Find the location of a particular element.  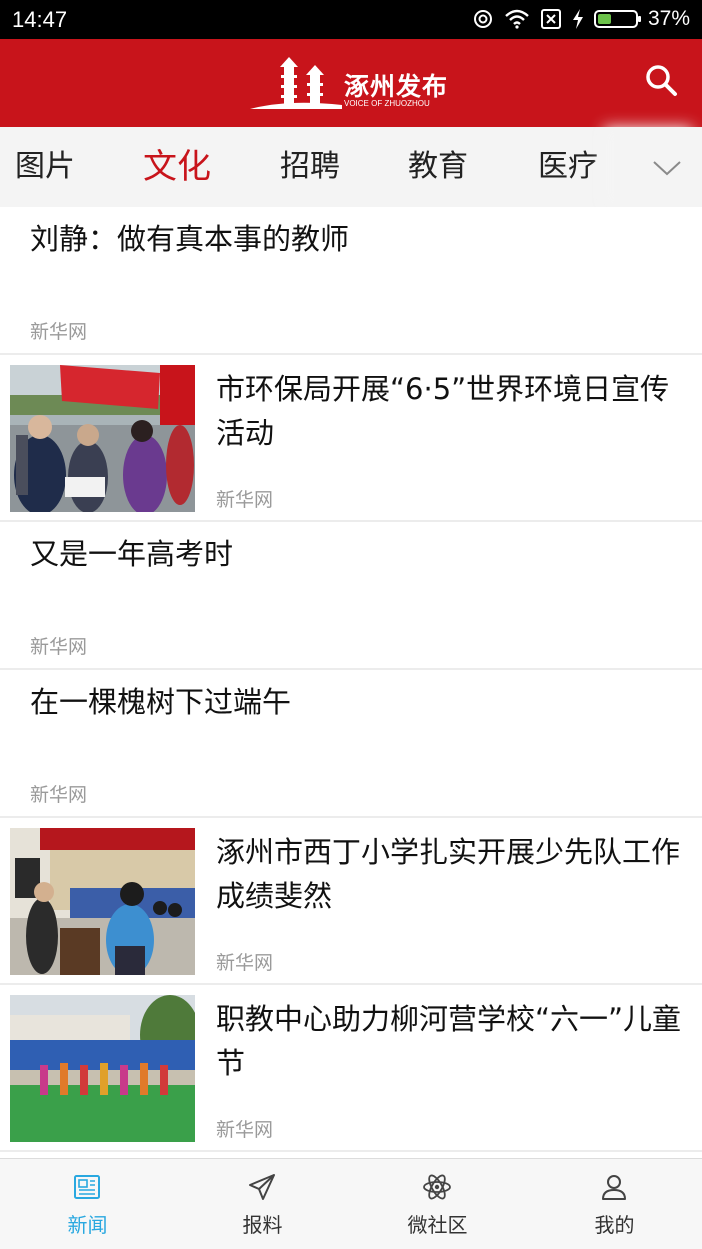

school-ceremony-photo is located at coordinates (102, 901).